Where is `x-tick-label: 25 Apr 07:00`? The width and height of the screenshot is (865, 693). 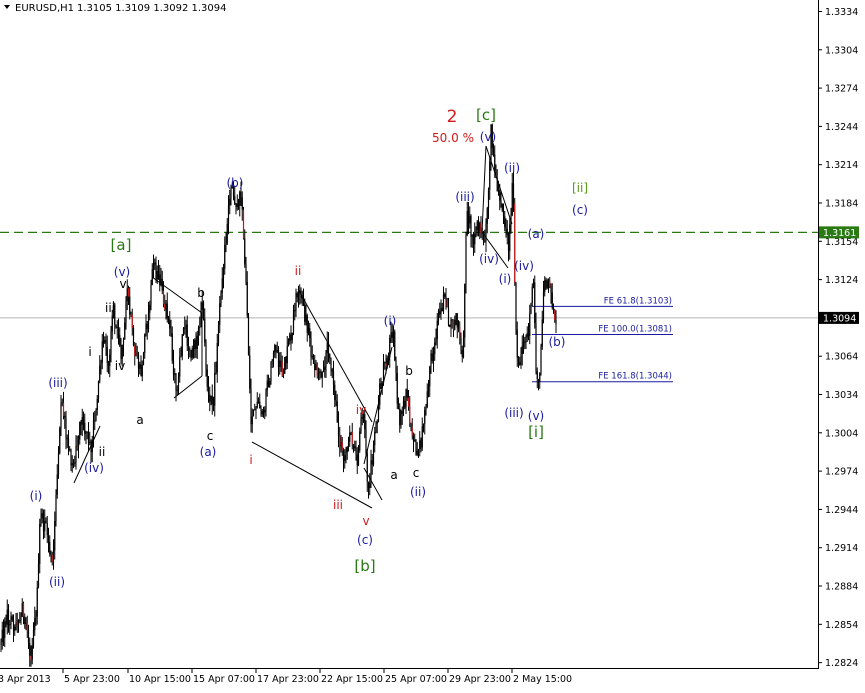
x-tick-label: 25 Apr 07:00 is located at coordinates (416, 679).